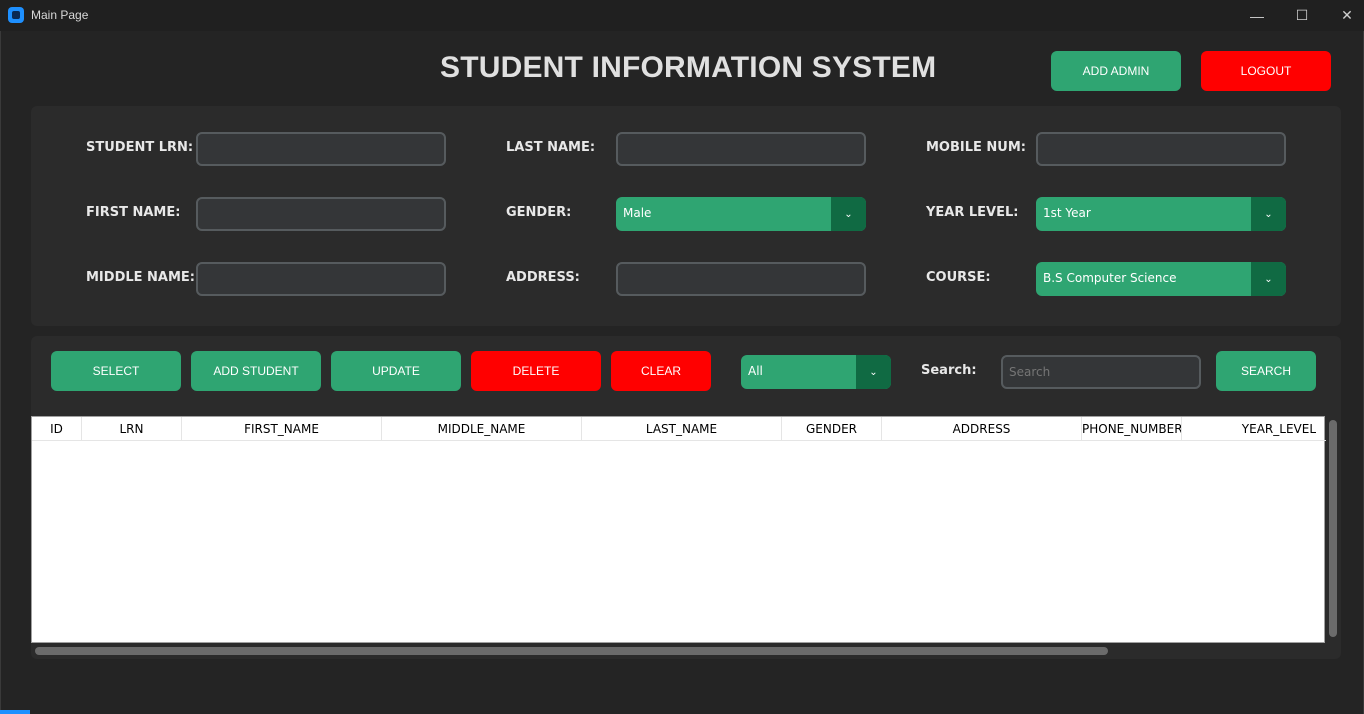 This screenshot has width=1364, height=714. What do you see at coordinates (816, 372) in the screenshot?
I see `filter-dropdown: All ⌄` at bounding box center [816, 372].